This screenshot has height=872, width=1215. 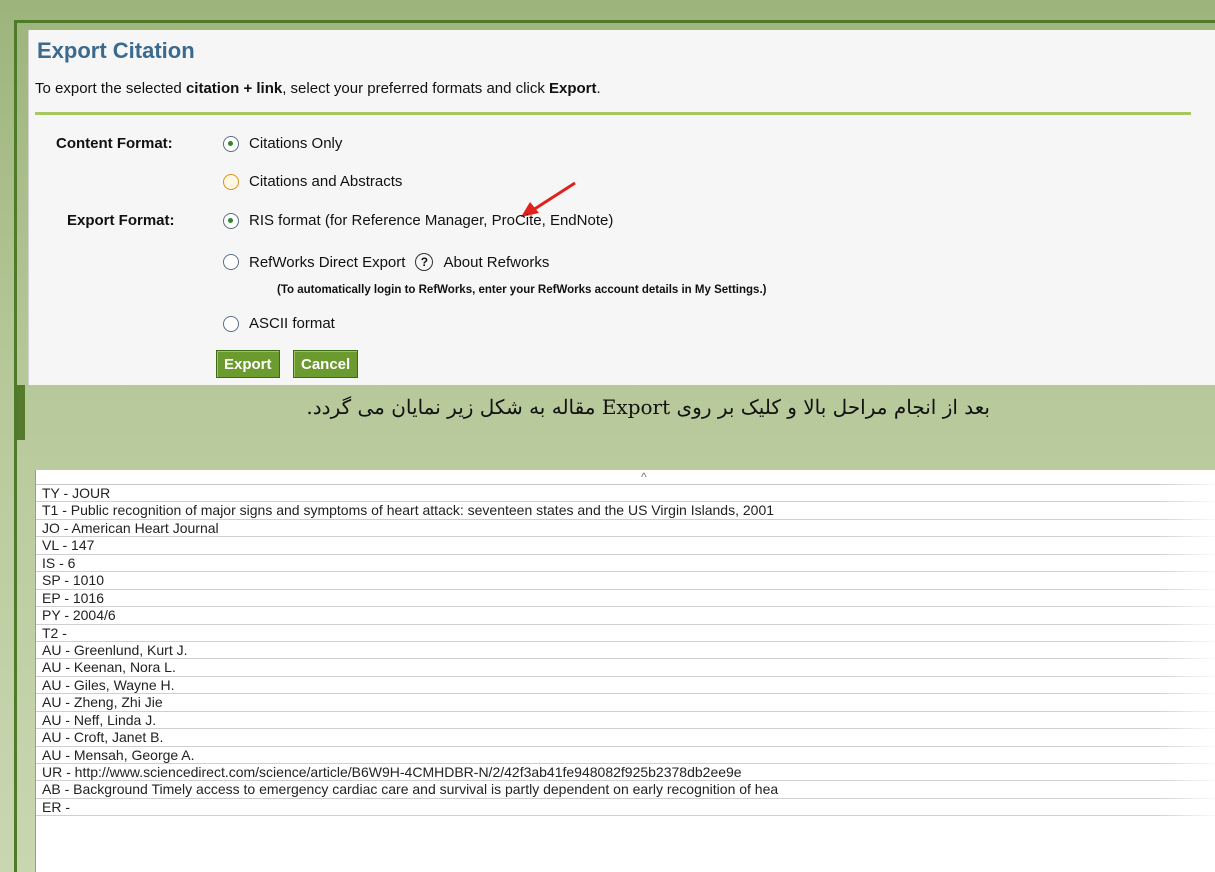 What do you see at coordinates (625, 755) in the screenshot?
I see `ris-line: AU - Mensah, George A.` at bounding box center [625, 755].